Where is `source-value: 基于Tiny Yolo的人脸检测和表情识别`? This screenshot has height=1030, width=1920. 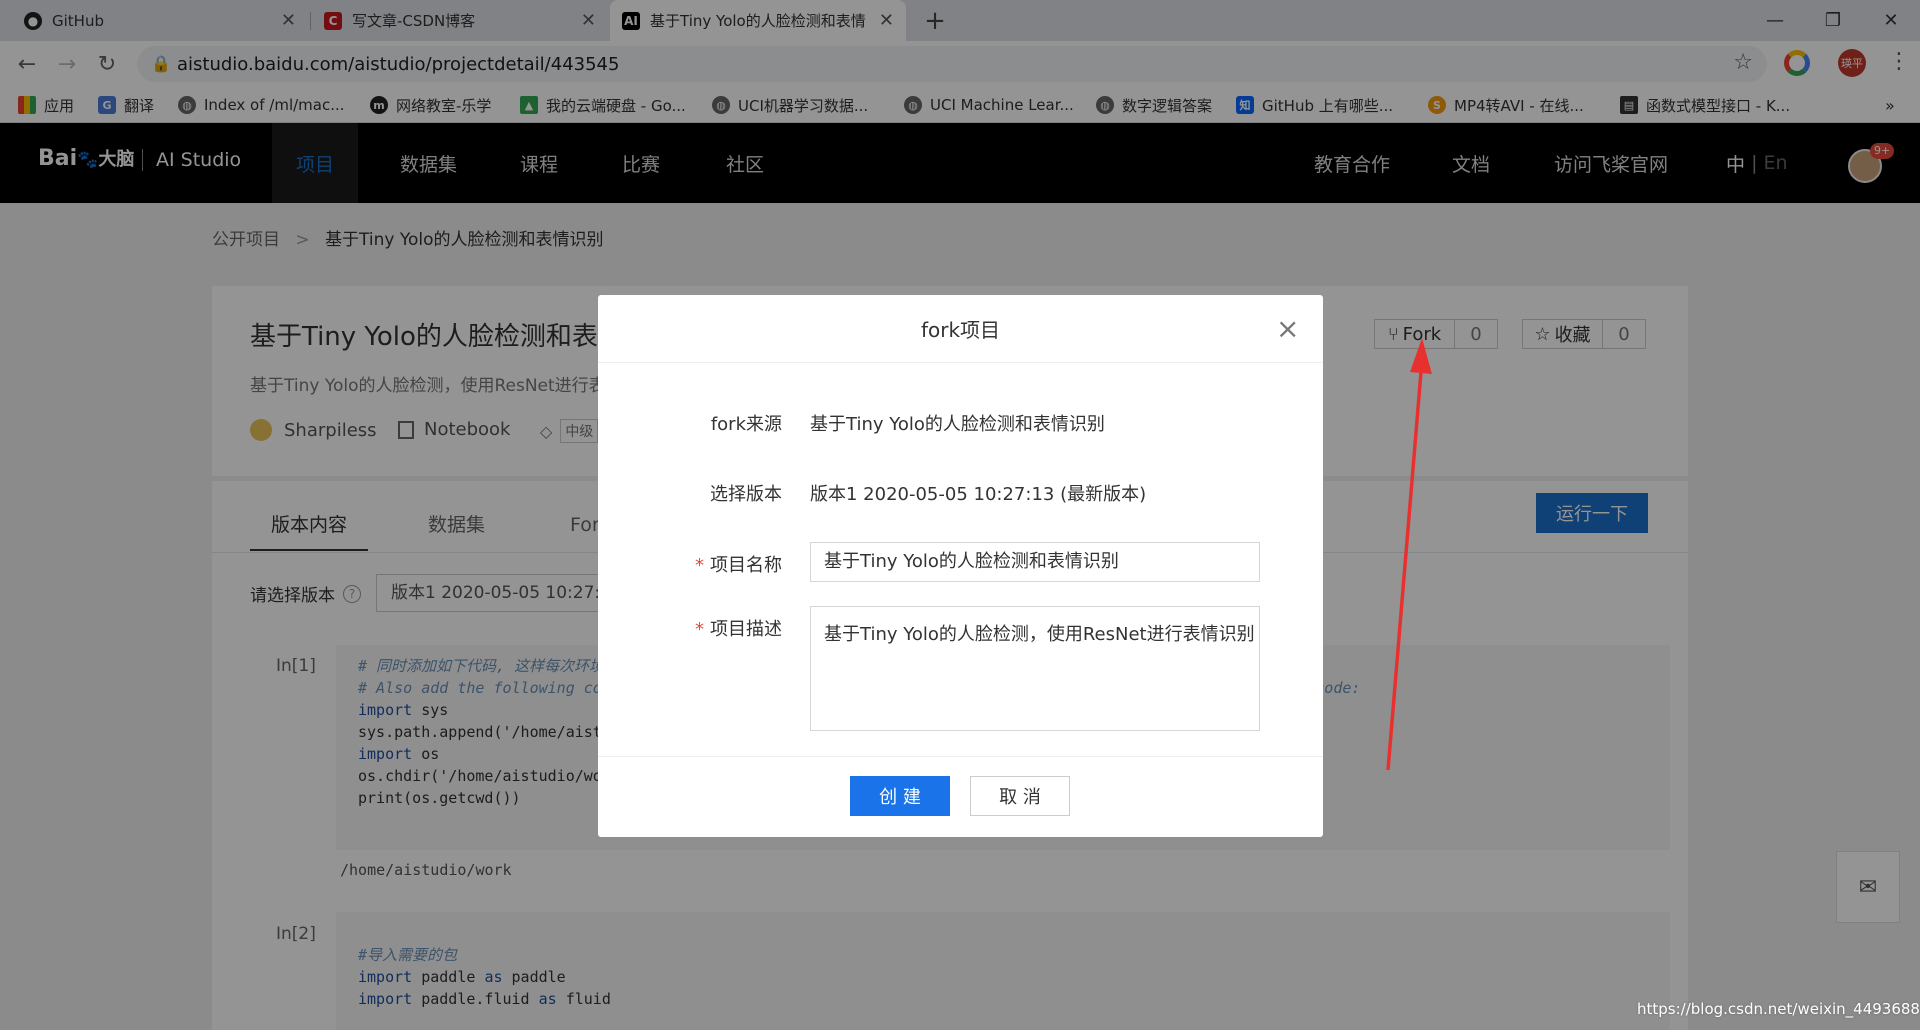
source-value: 基于Tiny Yolo的人脸检测和表情识别 is located at coordinates (957, 424).